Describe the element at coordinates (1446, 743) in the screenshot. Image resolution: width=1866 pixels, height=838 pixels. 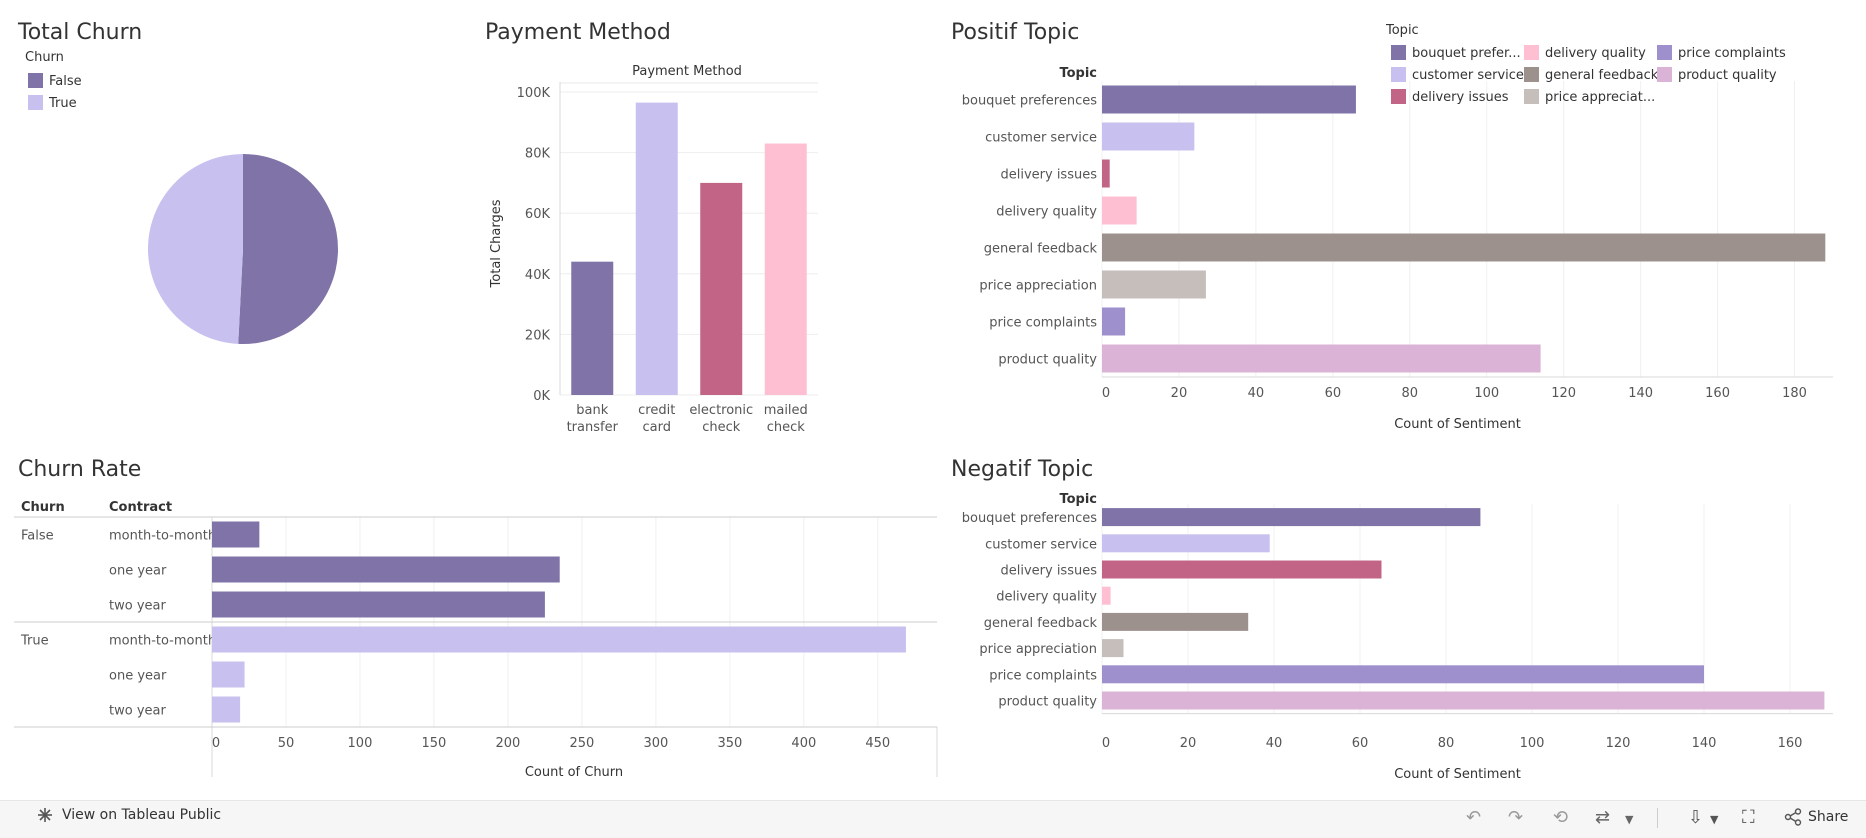
I see `topic-xtick-label: 80` at that location.